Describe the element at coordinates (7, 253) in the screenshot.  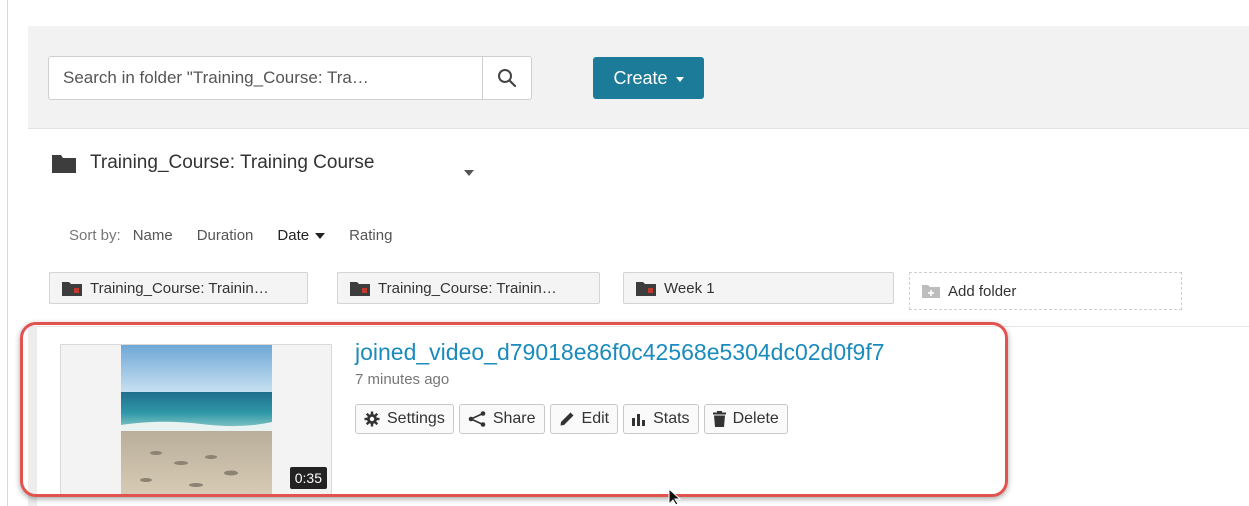
I see `left-divider` at that location.